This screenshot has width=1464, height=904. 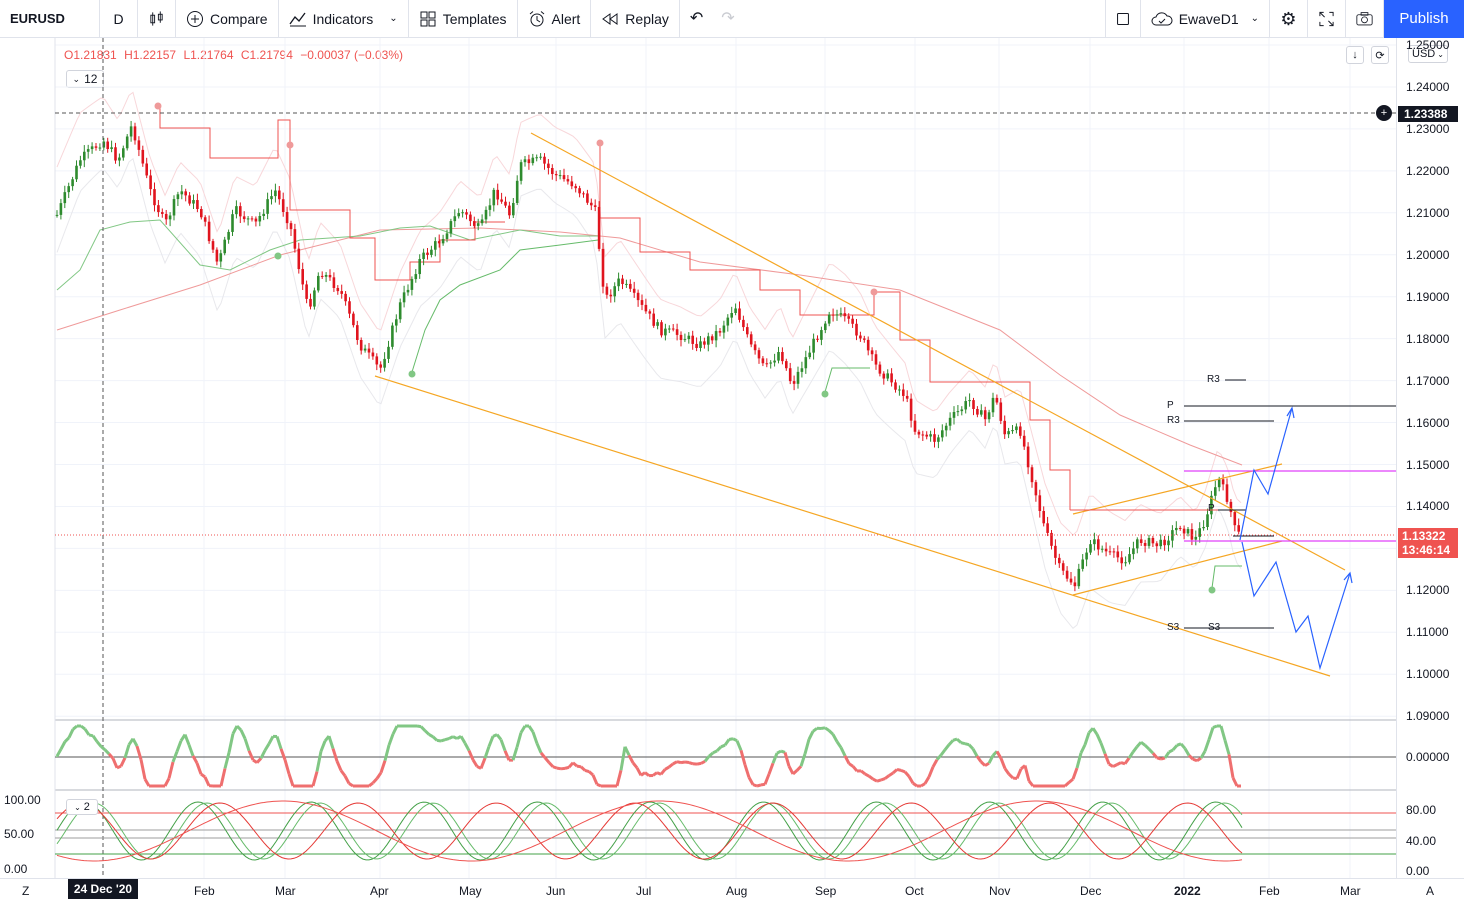 I want to click on chart-type-button, so click(x=157, y=19).